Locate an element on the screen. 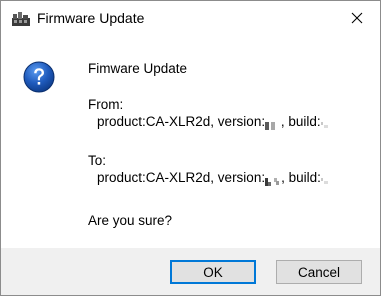 This screenshot has height=296, width=381. close-button is located at coordinates (357, 17).